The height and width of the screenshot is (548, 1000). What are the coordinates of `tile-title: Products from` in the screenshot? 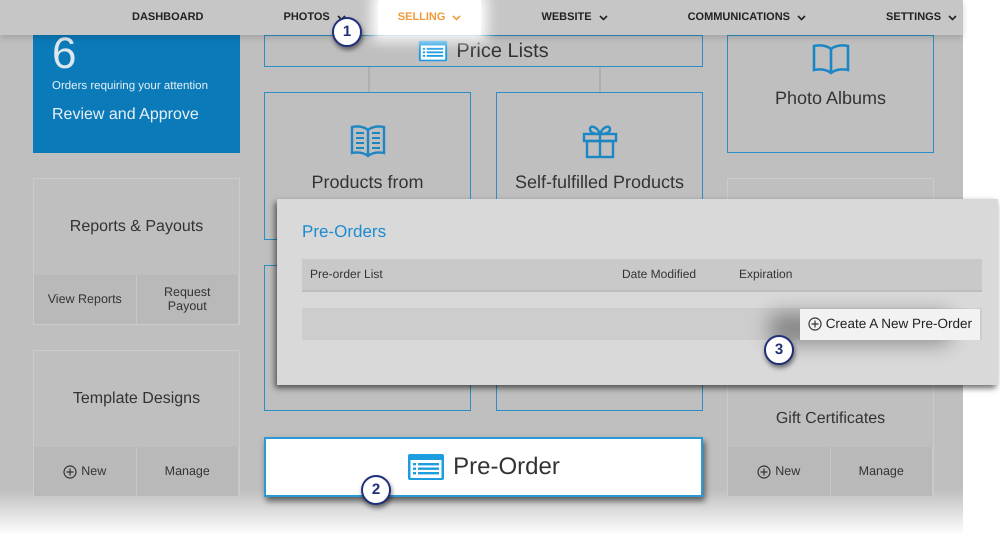 It's located at (367, 182).